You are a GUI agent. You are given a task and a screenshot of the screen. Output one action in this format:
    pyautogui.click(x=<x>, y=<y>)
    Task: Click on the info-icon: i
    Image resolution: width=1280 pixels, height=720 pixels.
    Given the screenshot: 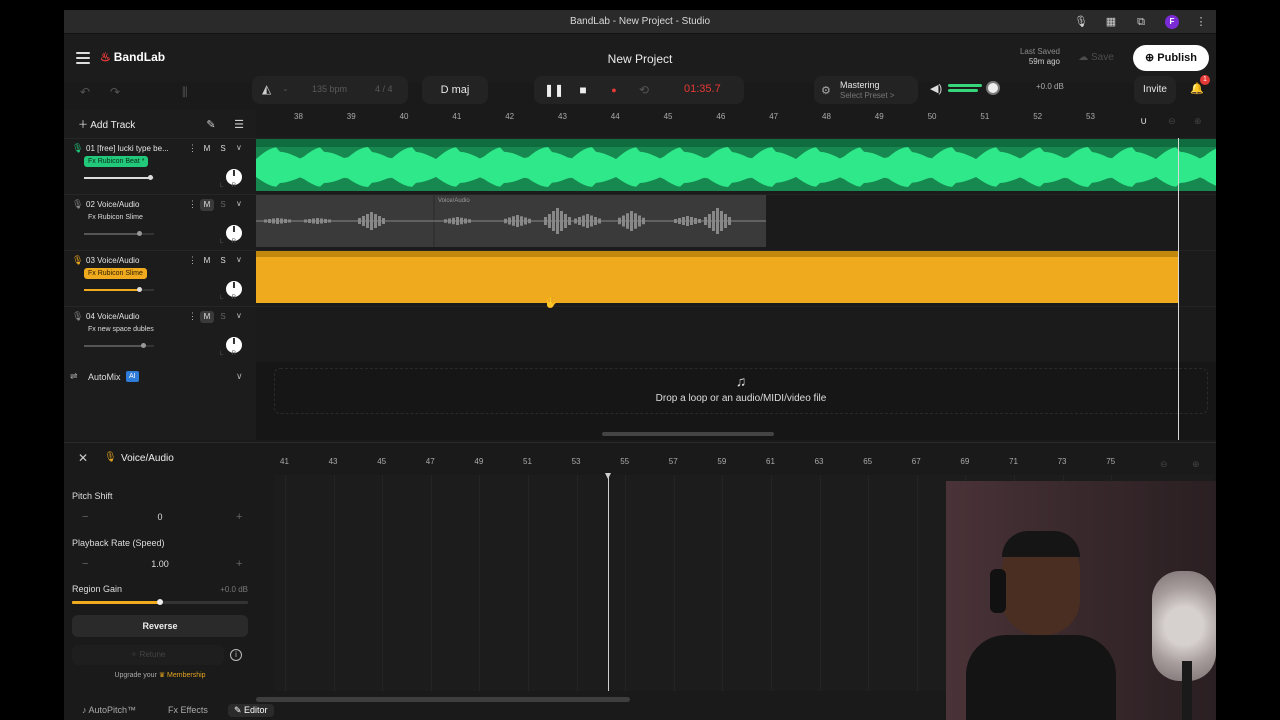 What is the action you would take?
    pyautogui.click(x=236, y=655)
    